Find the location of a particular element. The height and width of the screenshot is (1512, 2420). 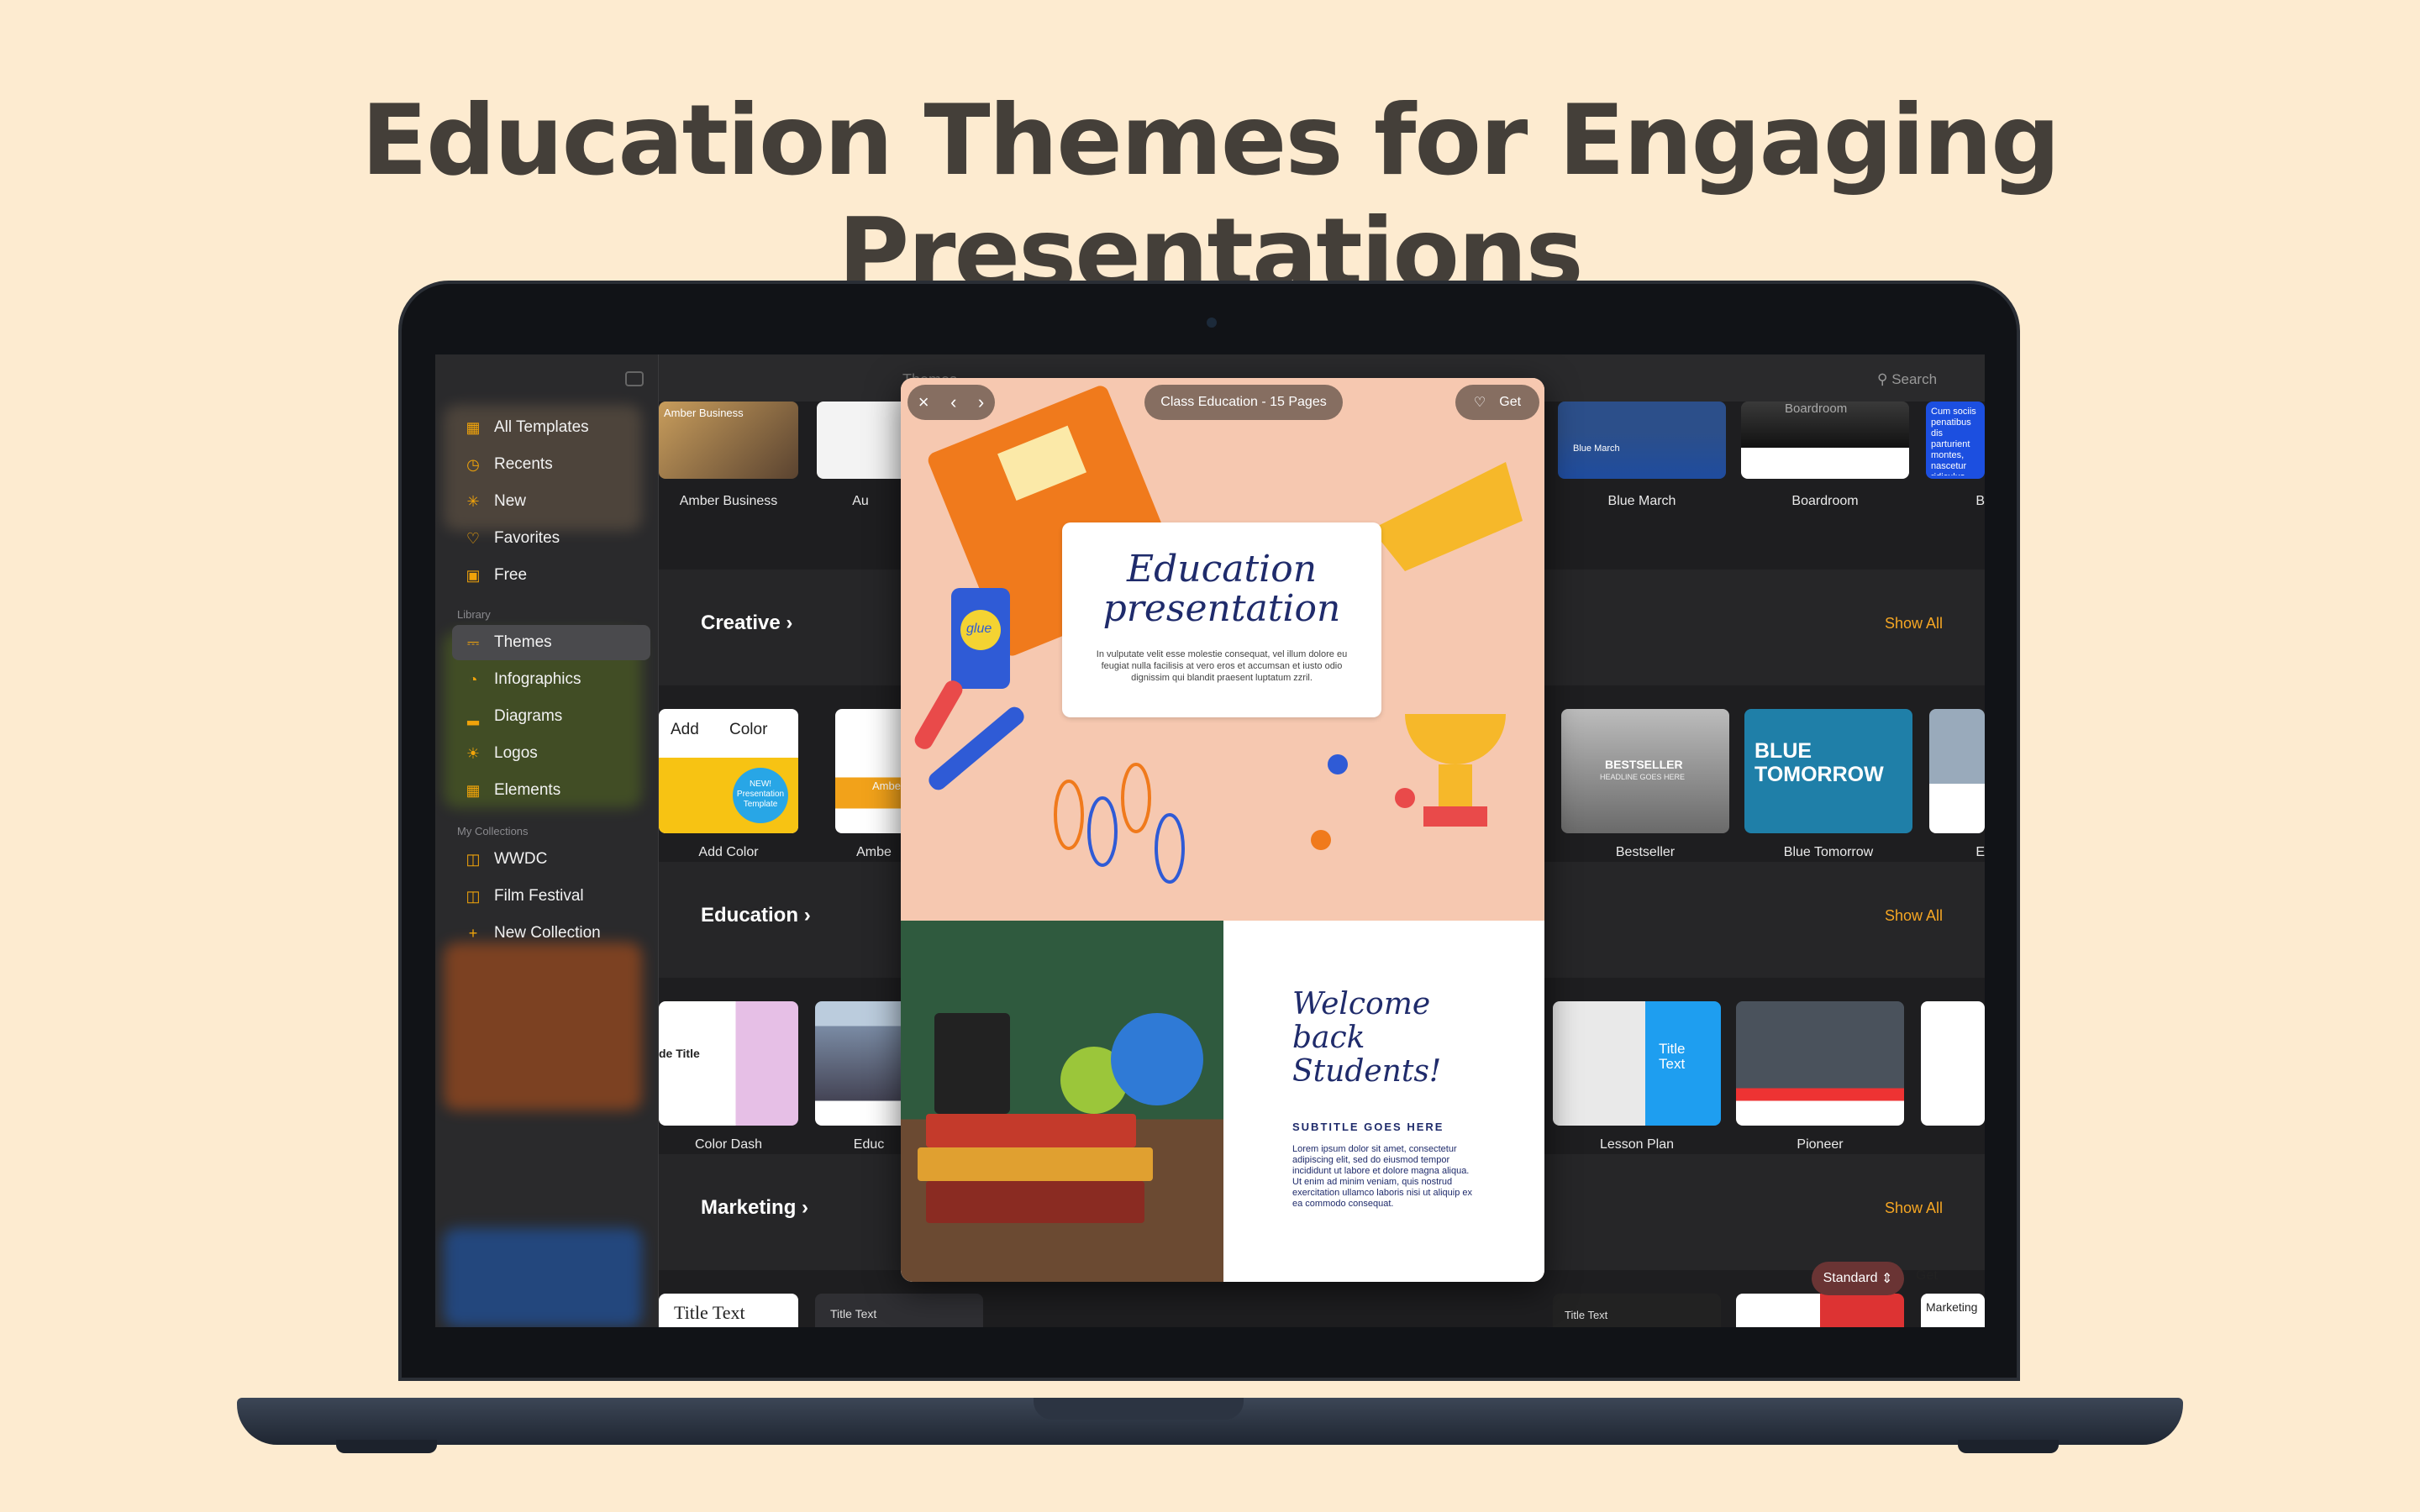

sidebar-item-favorites: ♡ Favorites is located at coordinates (551, 538).